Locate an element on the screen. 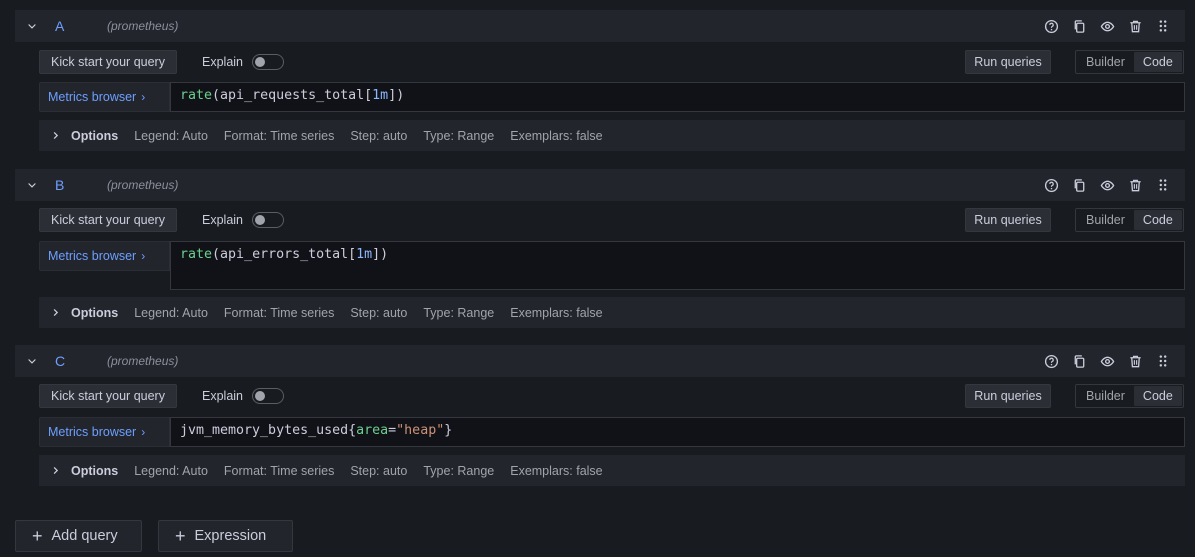 This screenshot has width=1195, height=557. expr-token: [ is located at coordinates (352, 254).